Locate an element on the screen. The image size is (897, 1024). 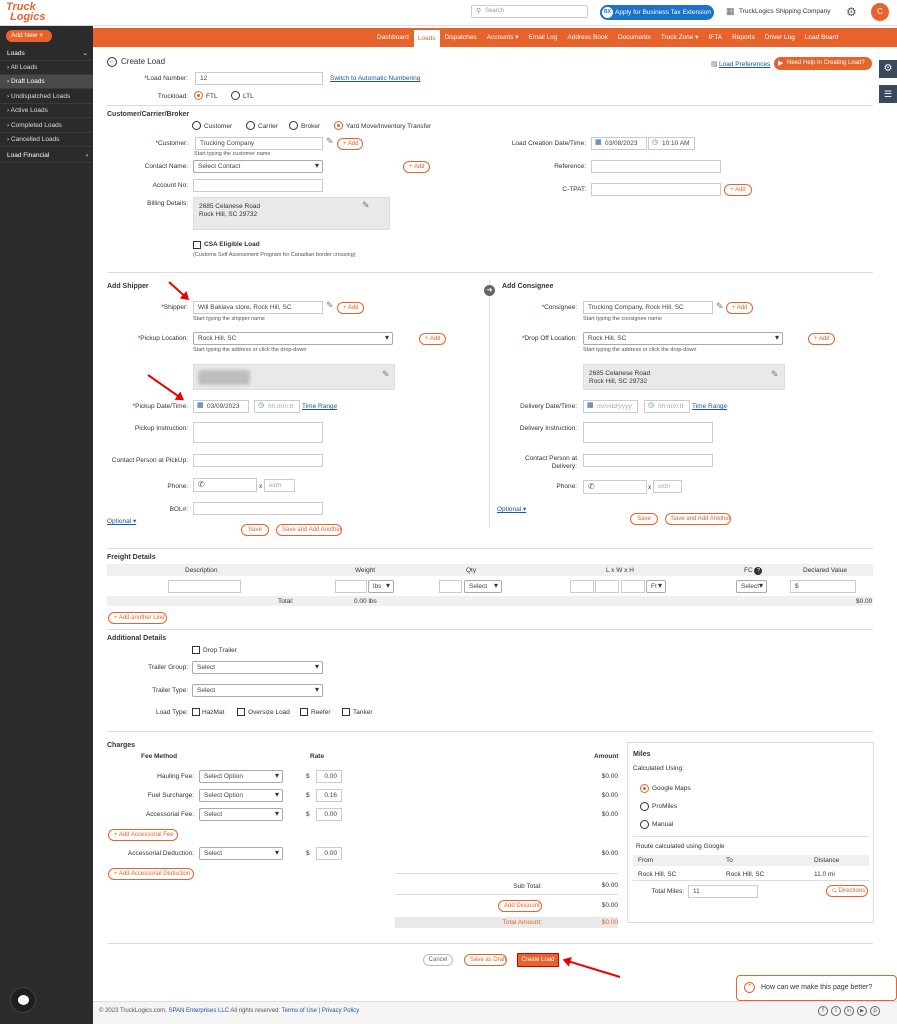
accessorial-deduction-rate-input: 0.00 is located at coordinates (329, 853).